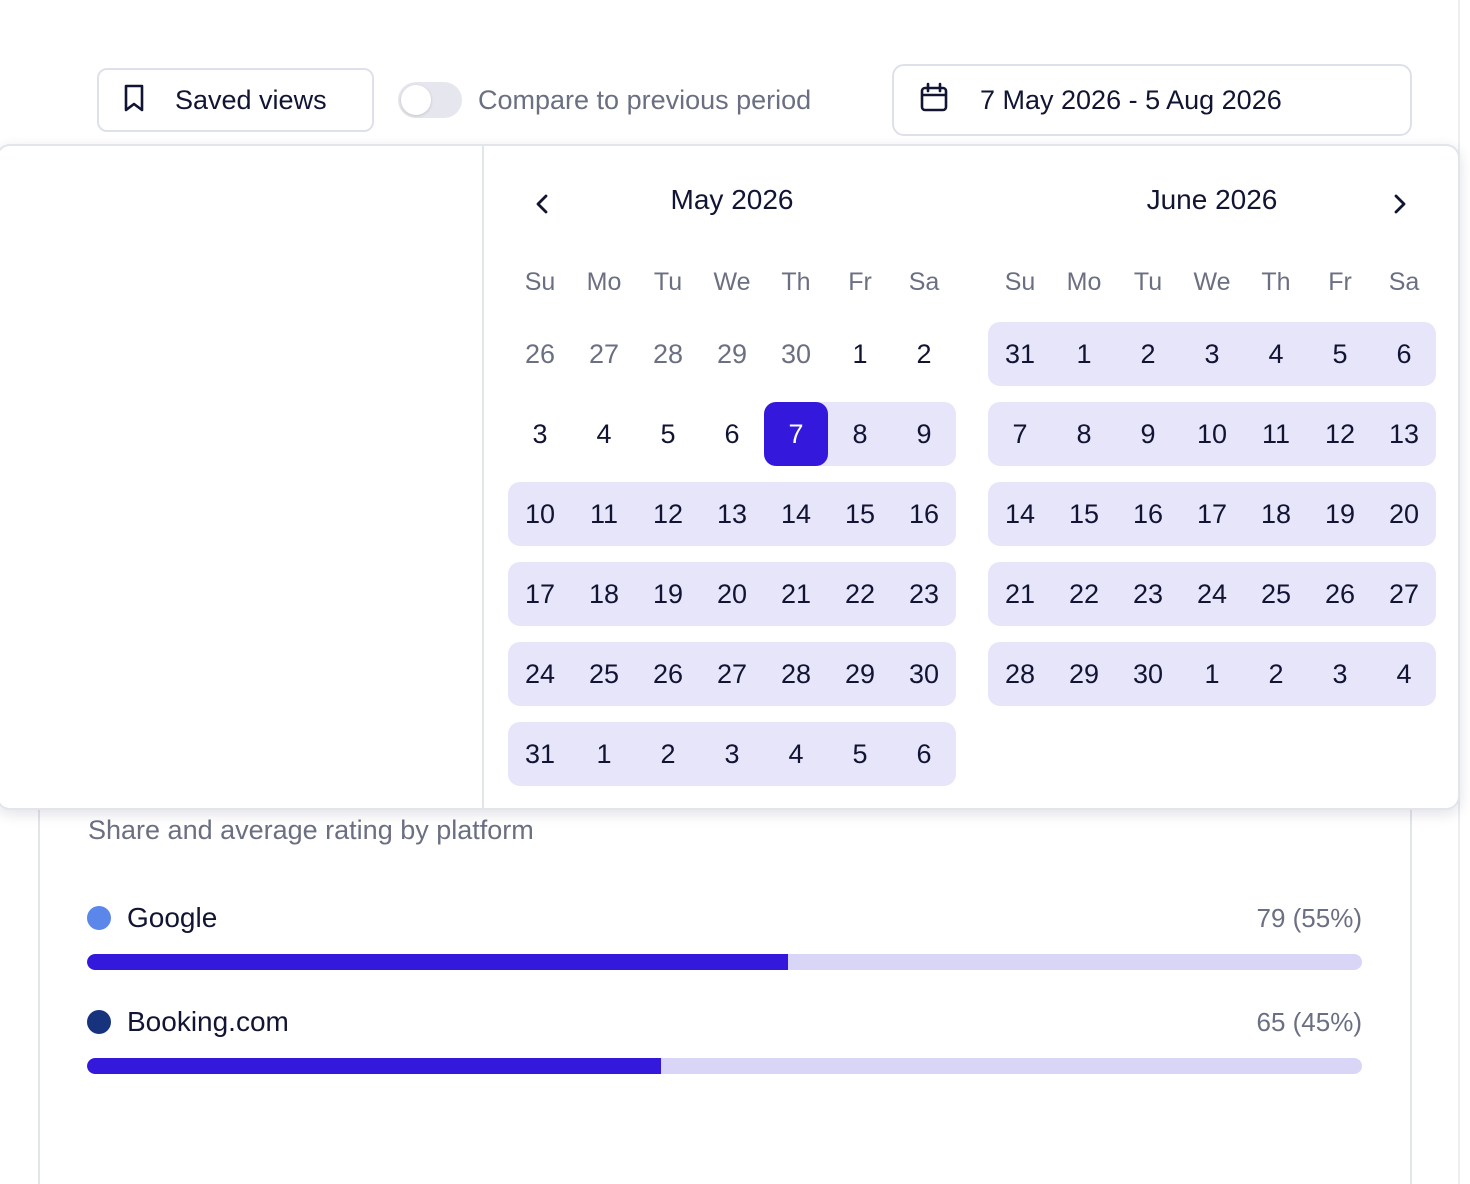 The image size is (1470, 1184). What do you see at coordinates (430, 100) in the screenshot?
I see `compare-toggle` at bounding box center [430, 100].